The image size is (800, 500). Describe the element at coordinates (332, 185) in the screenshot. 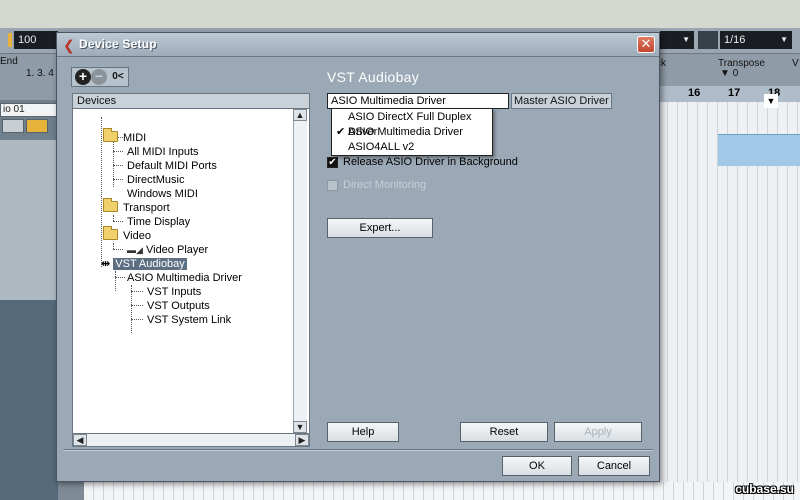

I see `direct-monitoring-checkbox` at that location.